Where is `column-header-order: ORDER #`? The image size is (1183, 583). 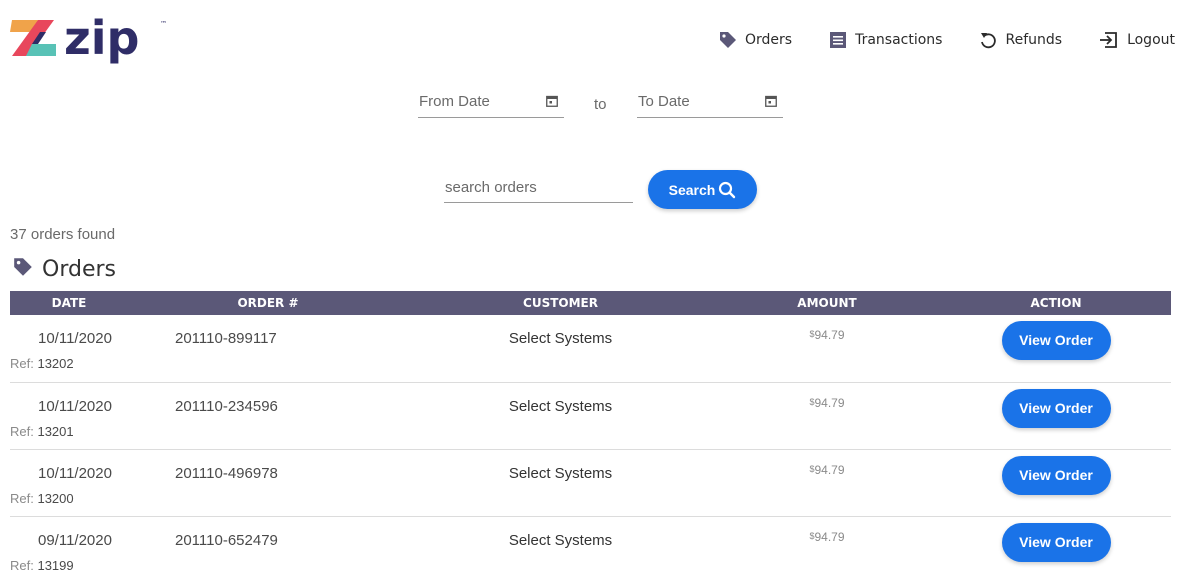
column-header-order: ORDER # is located at coordinates (268, 303).